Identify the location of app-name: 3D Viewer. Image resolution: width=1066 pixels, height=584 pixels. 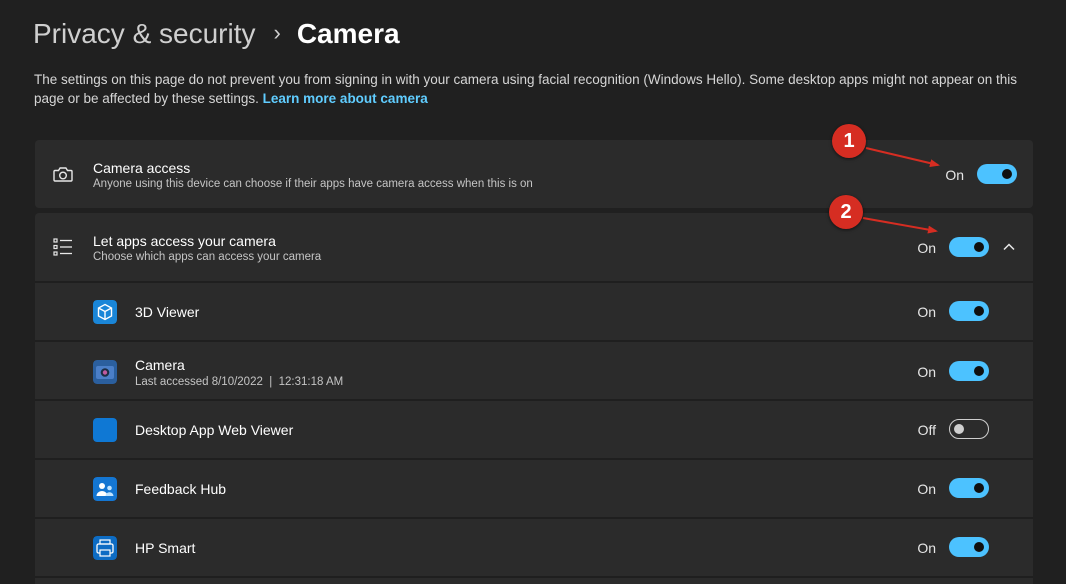
(167, 312).